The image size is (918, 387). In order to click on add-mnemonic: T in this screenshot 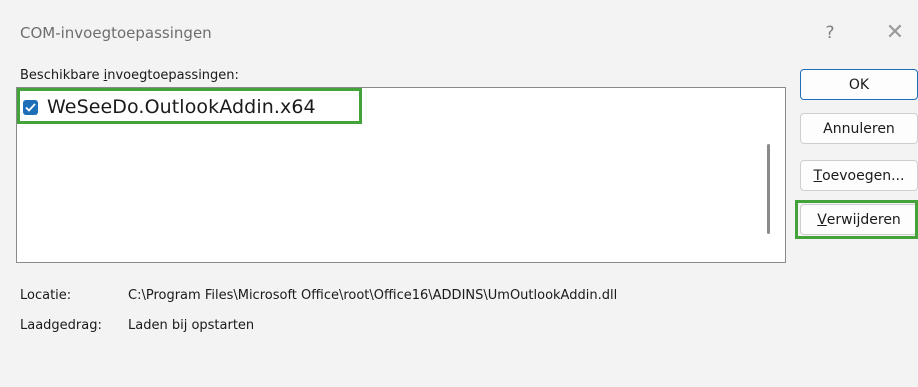, I will do `click(818, 175)`.